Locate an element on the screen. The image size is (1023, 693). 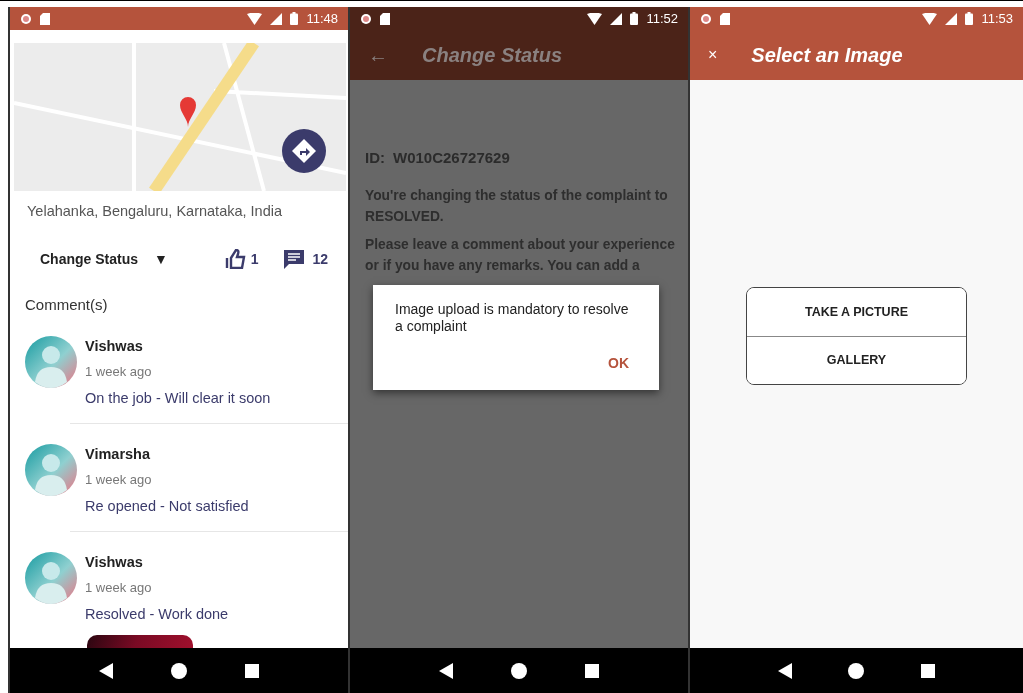
ok-button: OK is located at coordinates (618, 363).